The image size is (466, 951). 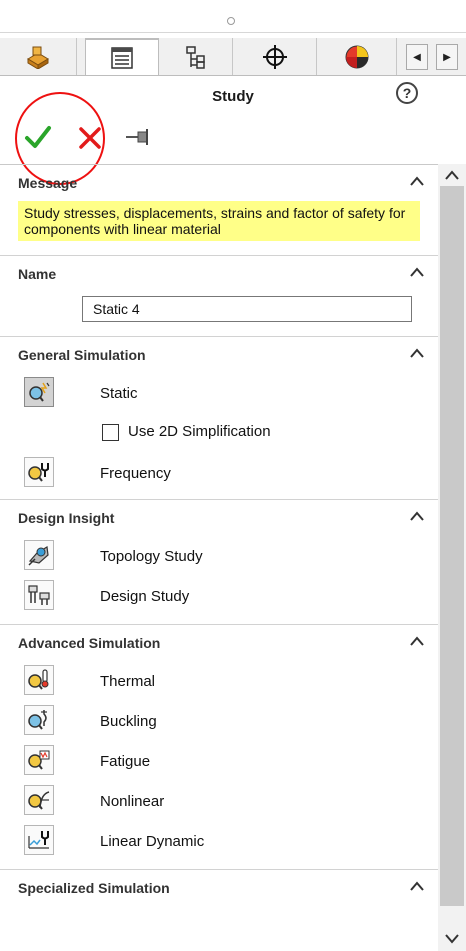 I want to click on configuration-manager-icon, so click(x=195, y=57).